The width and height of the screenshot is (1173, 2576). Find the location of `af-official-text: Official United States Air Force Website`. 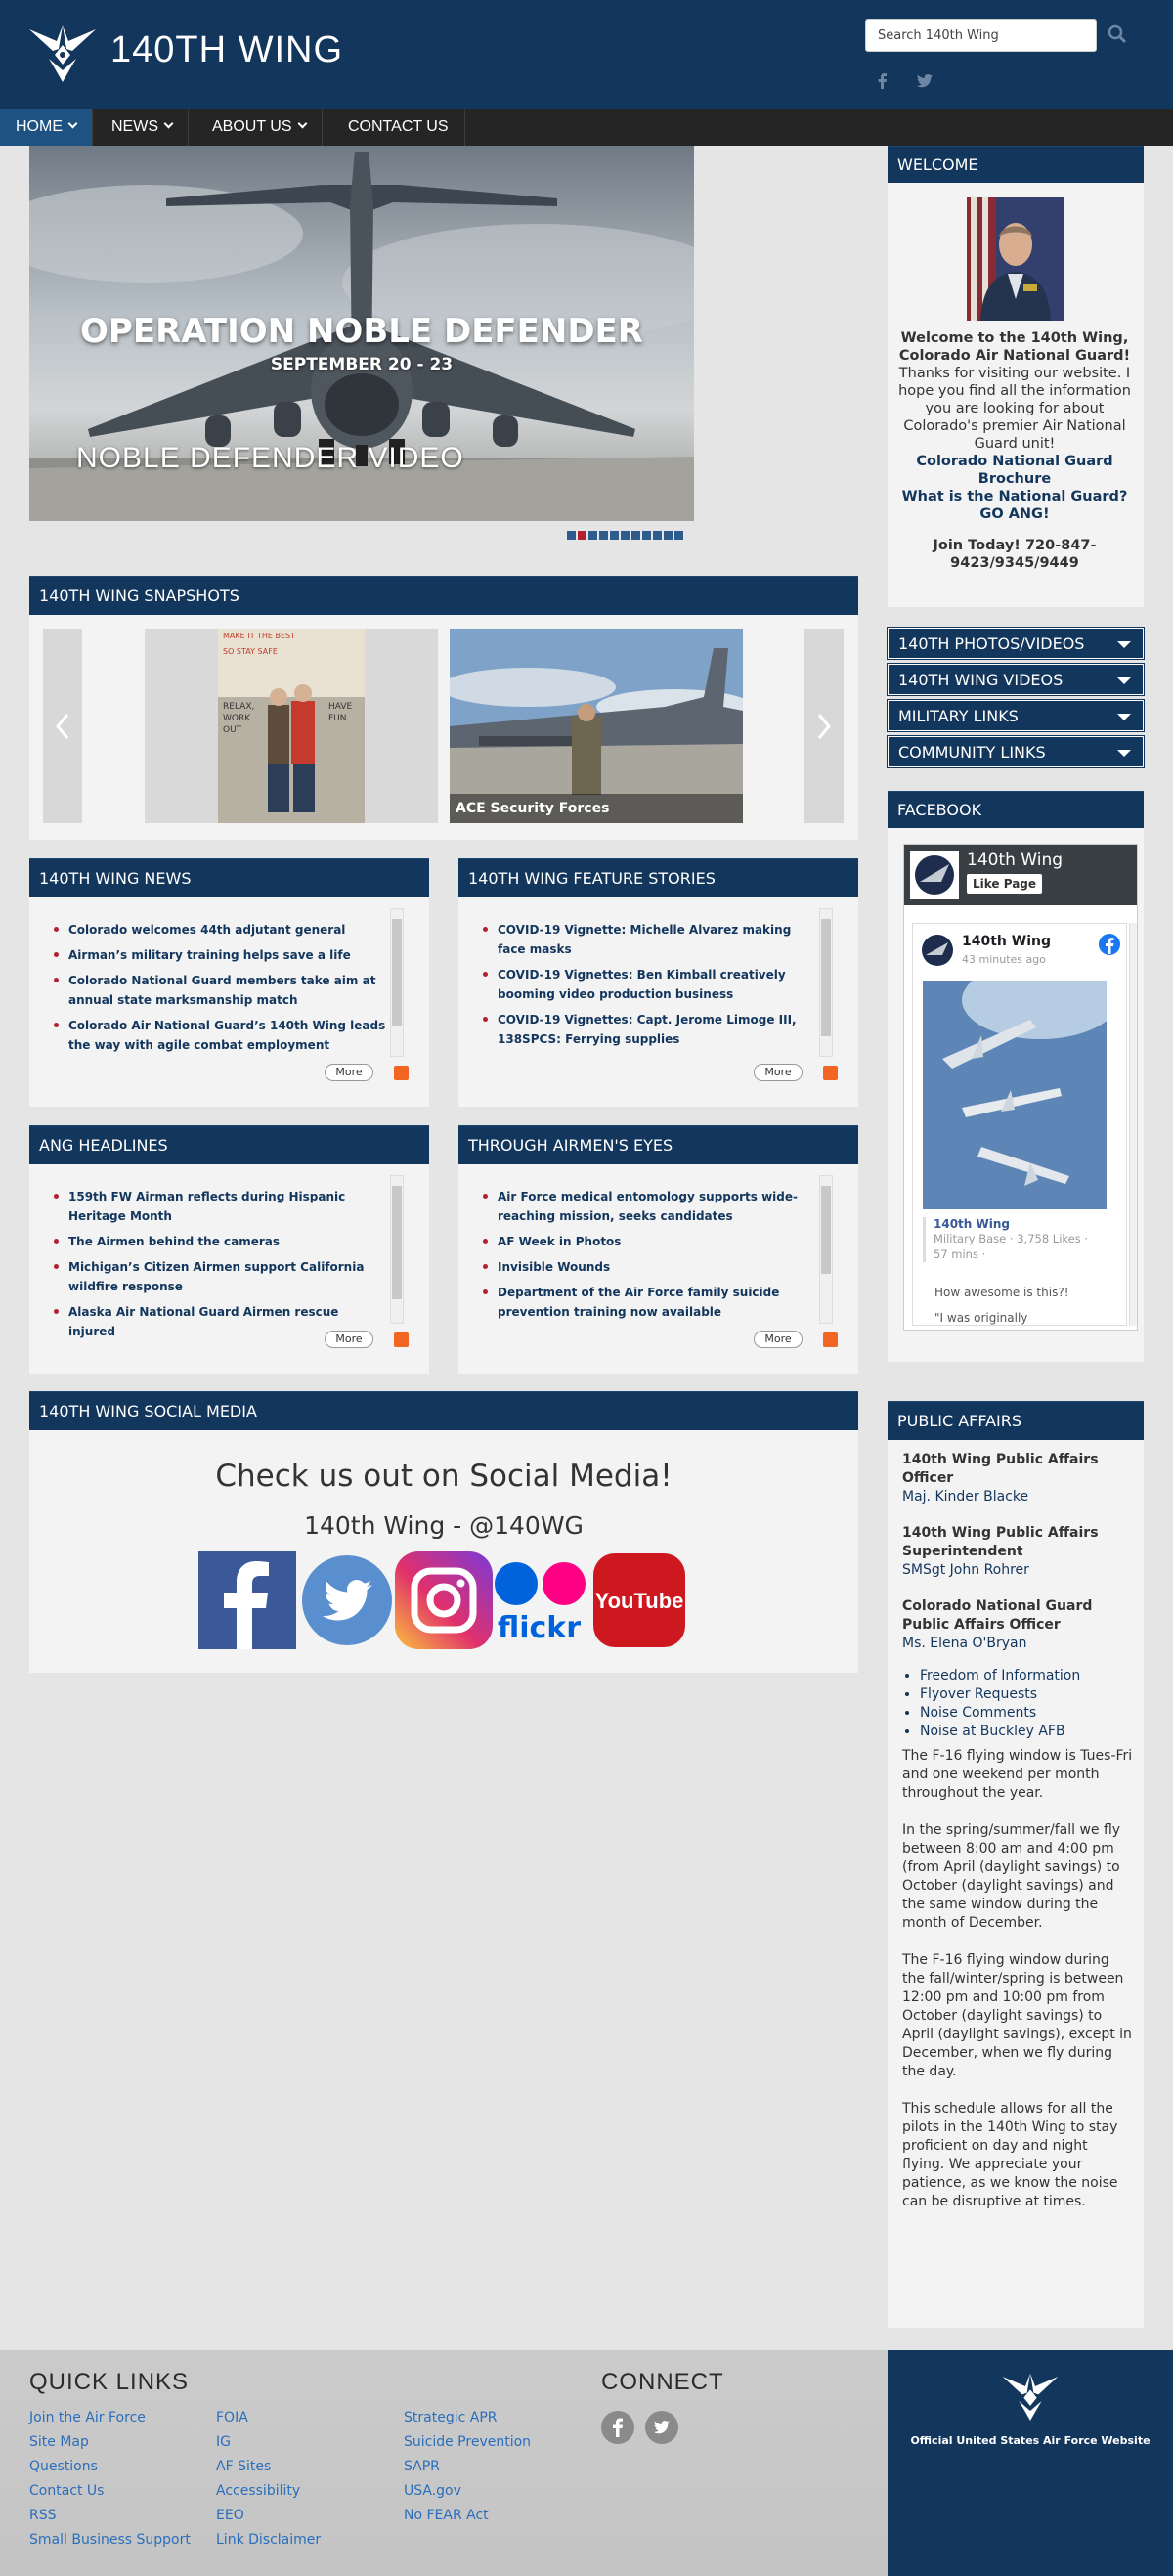

af-official-text: Official United States Air Force Website is located at coordinates (1030, 2440).